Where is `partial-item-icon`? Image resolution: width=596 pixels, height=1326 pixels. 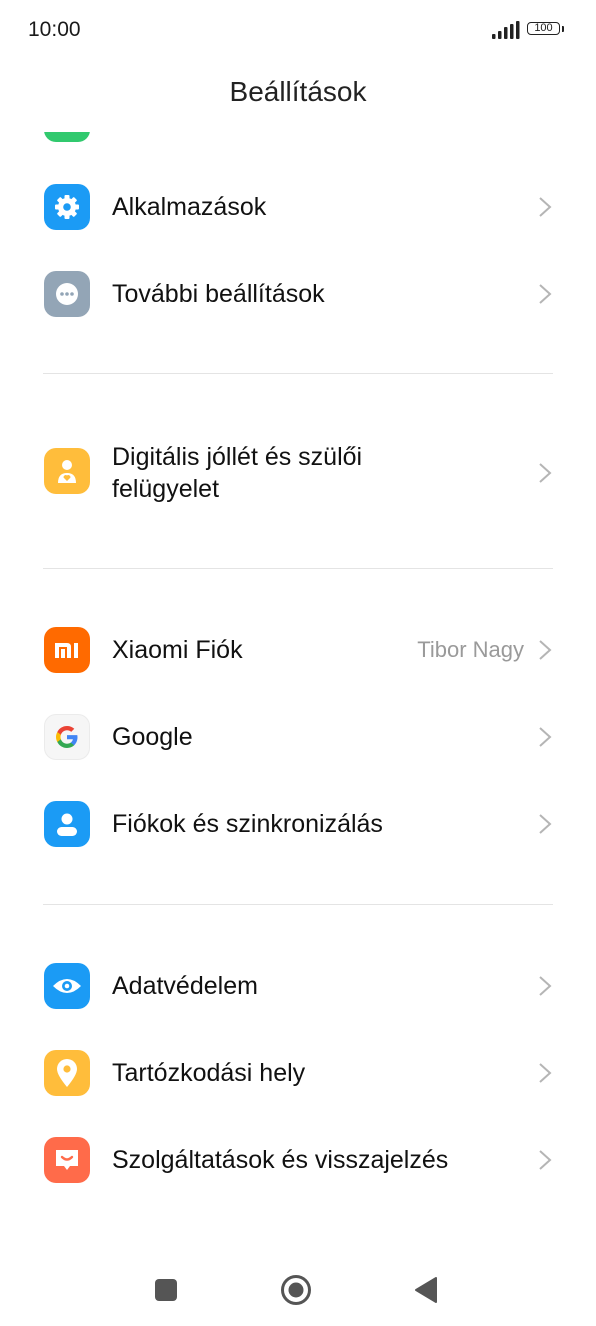 partial-item-icon is located at coordinates (67, 137).